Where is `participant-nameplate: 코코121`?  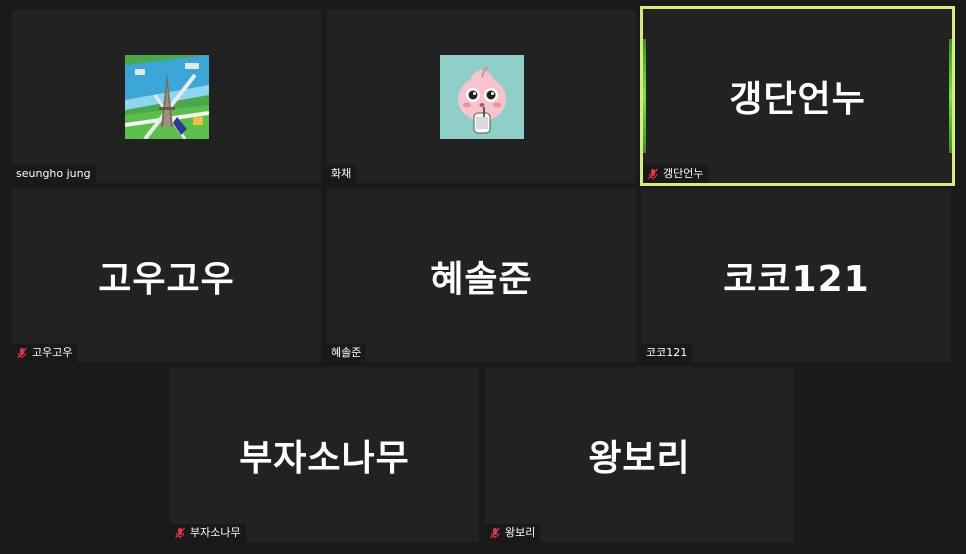
participant-nameplate: 코코121 is located at coordinates (667, 353).